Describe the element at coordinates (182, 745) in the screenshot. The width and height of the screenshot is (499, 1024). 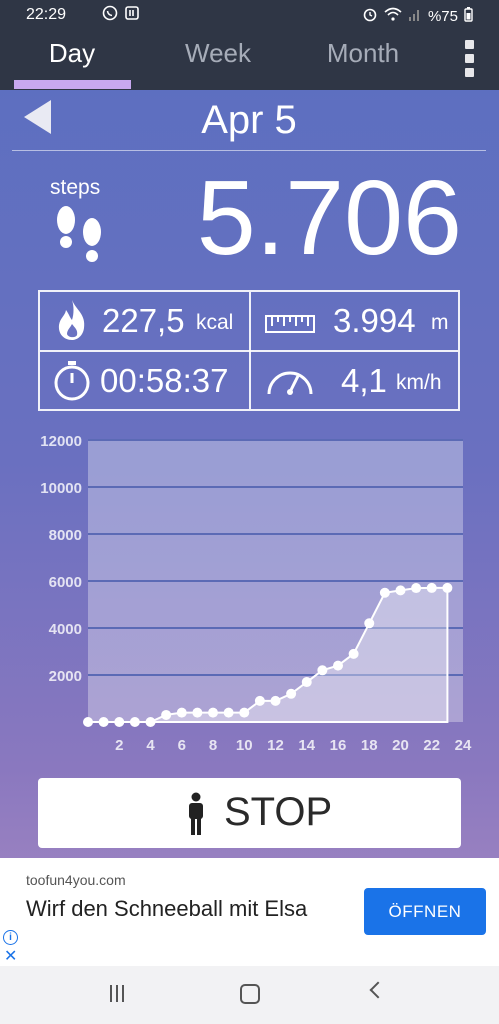
I see `x-tick-label: 6` at that location.